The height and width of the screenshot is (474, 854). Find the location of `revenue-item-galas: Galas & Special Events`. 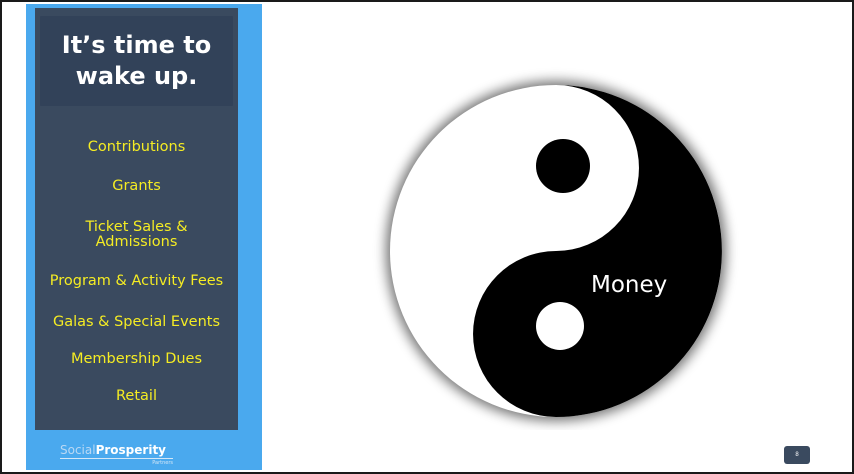

revenue-item-galas: Galas & Special Events is located at coordinates (136, 322).